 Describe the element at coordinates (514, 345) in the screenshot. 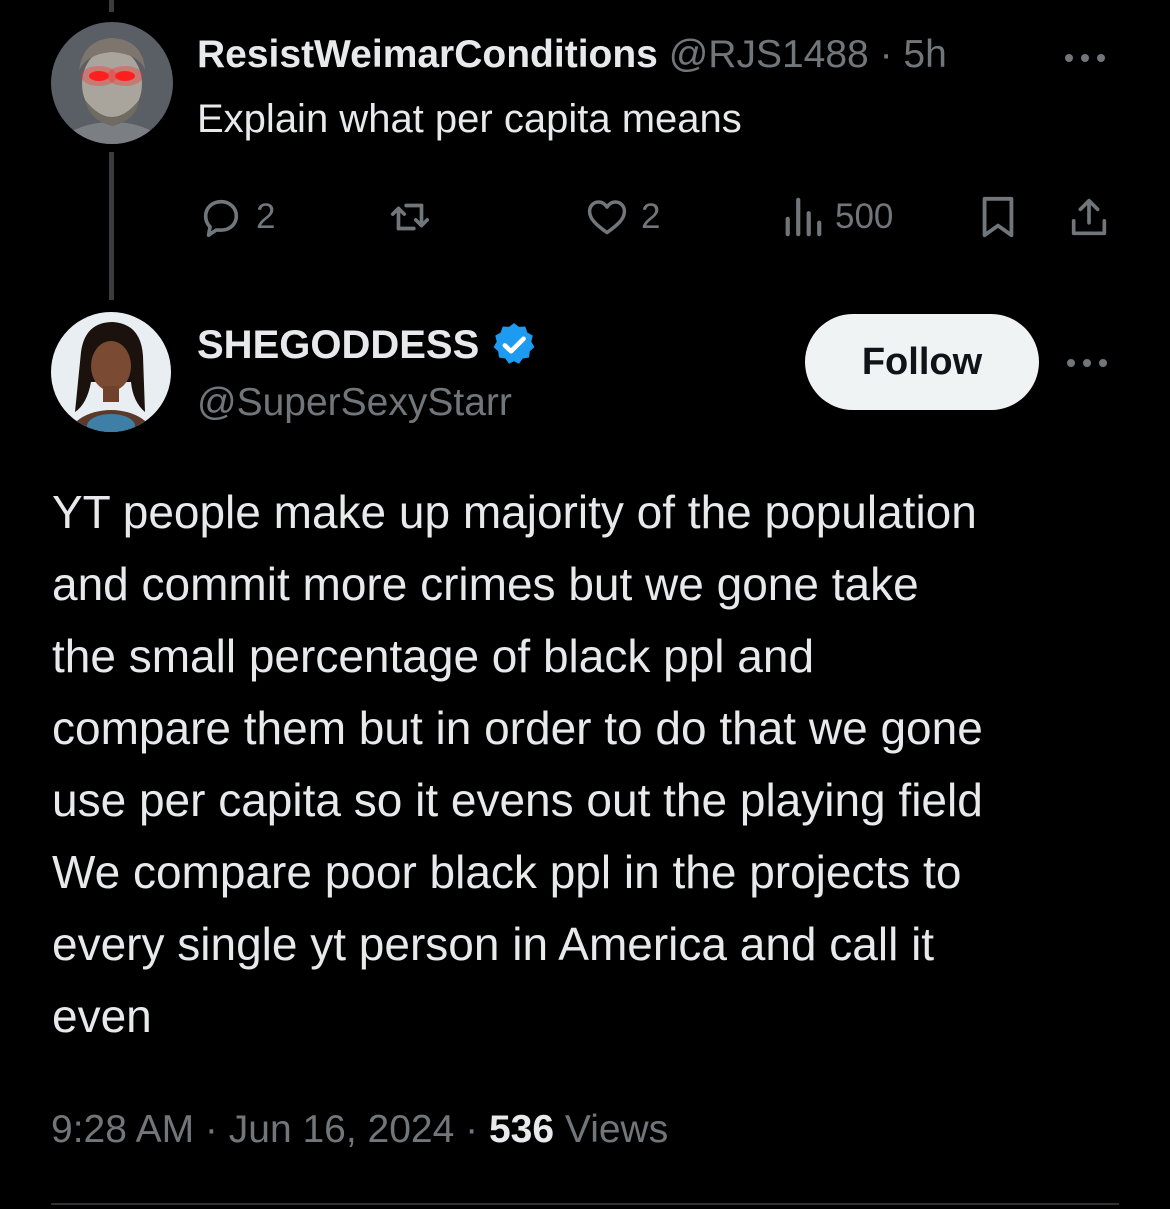

I see `verified-badge-icon` at that location.